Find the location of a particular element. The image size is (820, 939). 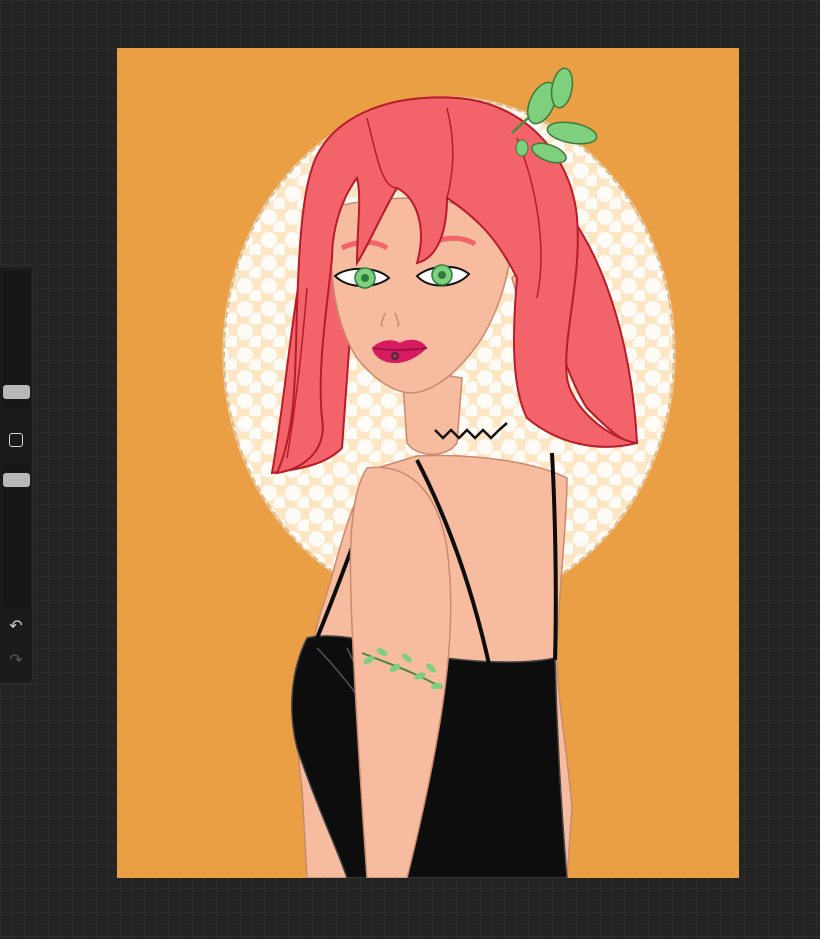

brush-sidebar: ↶ ↷ is located at coordinates (16, 475).